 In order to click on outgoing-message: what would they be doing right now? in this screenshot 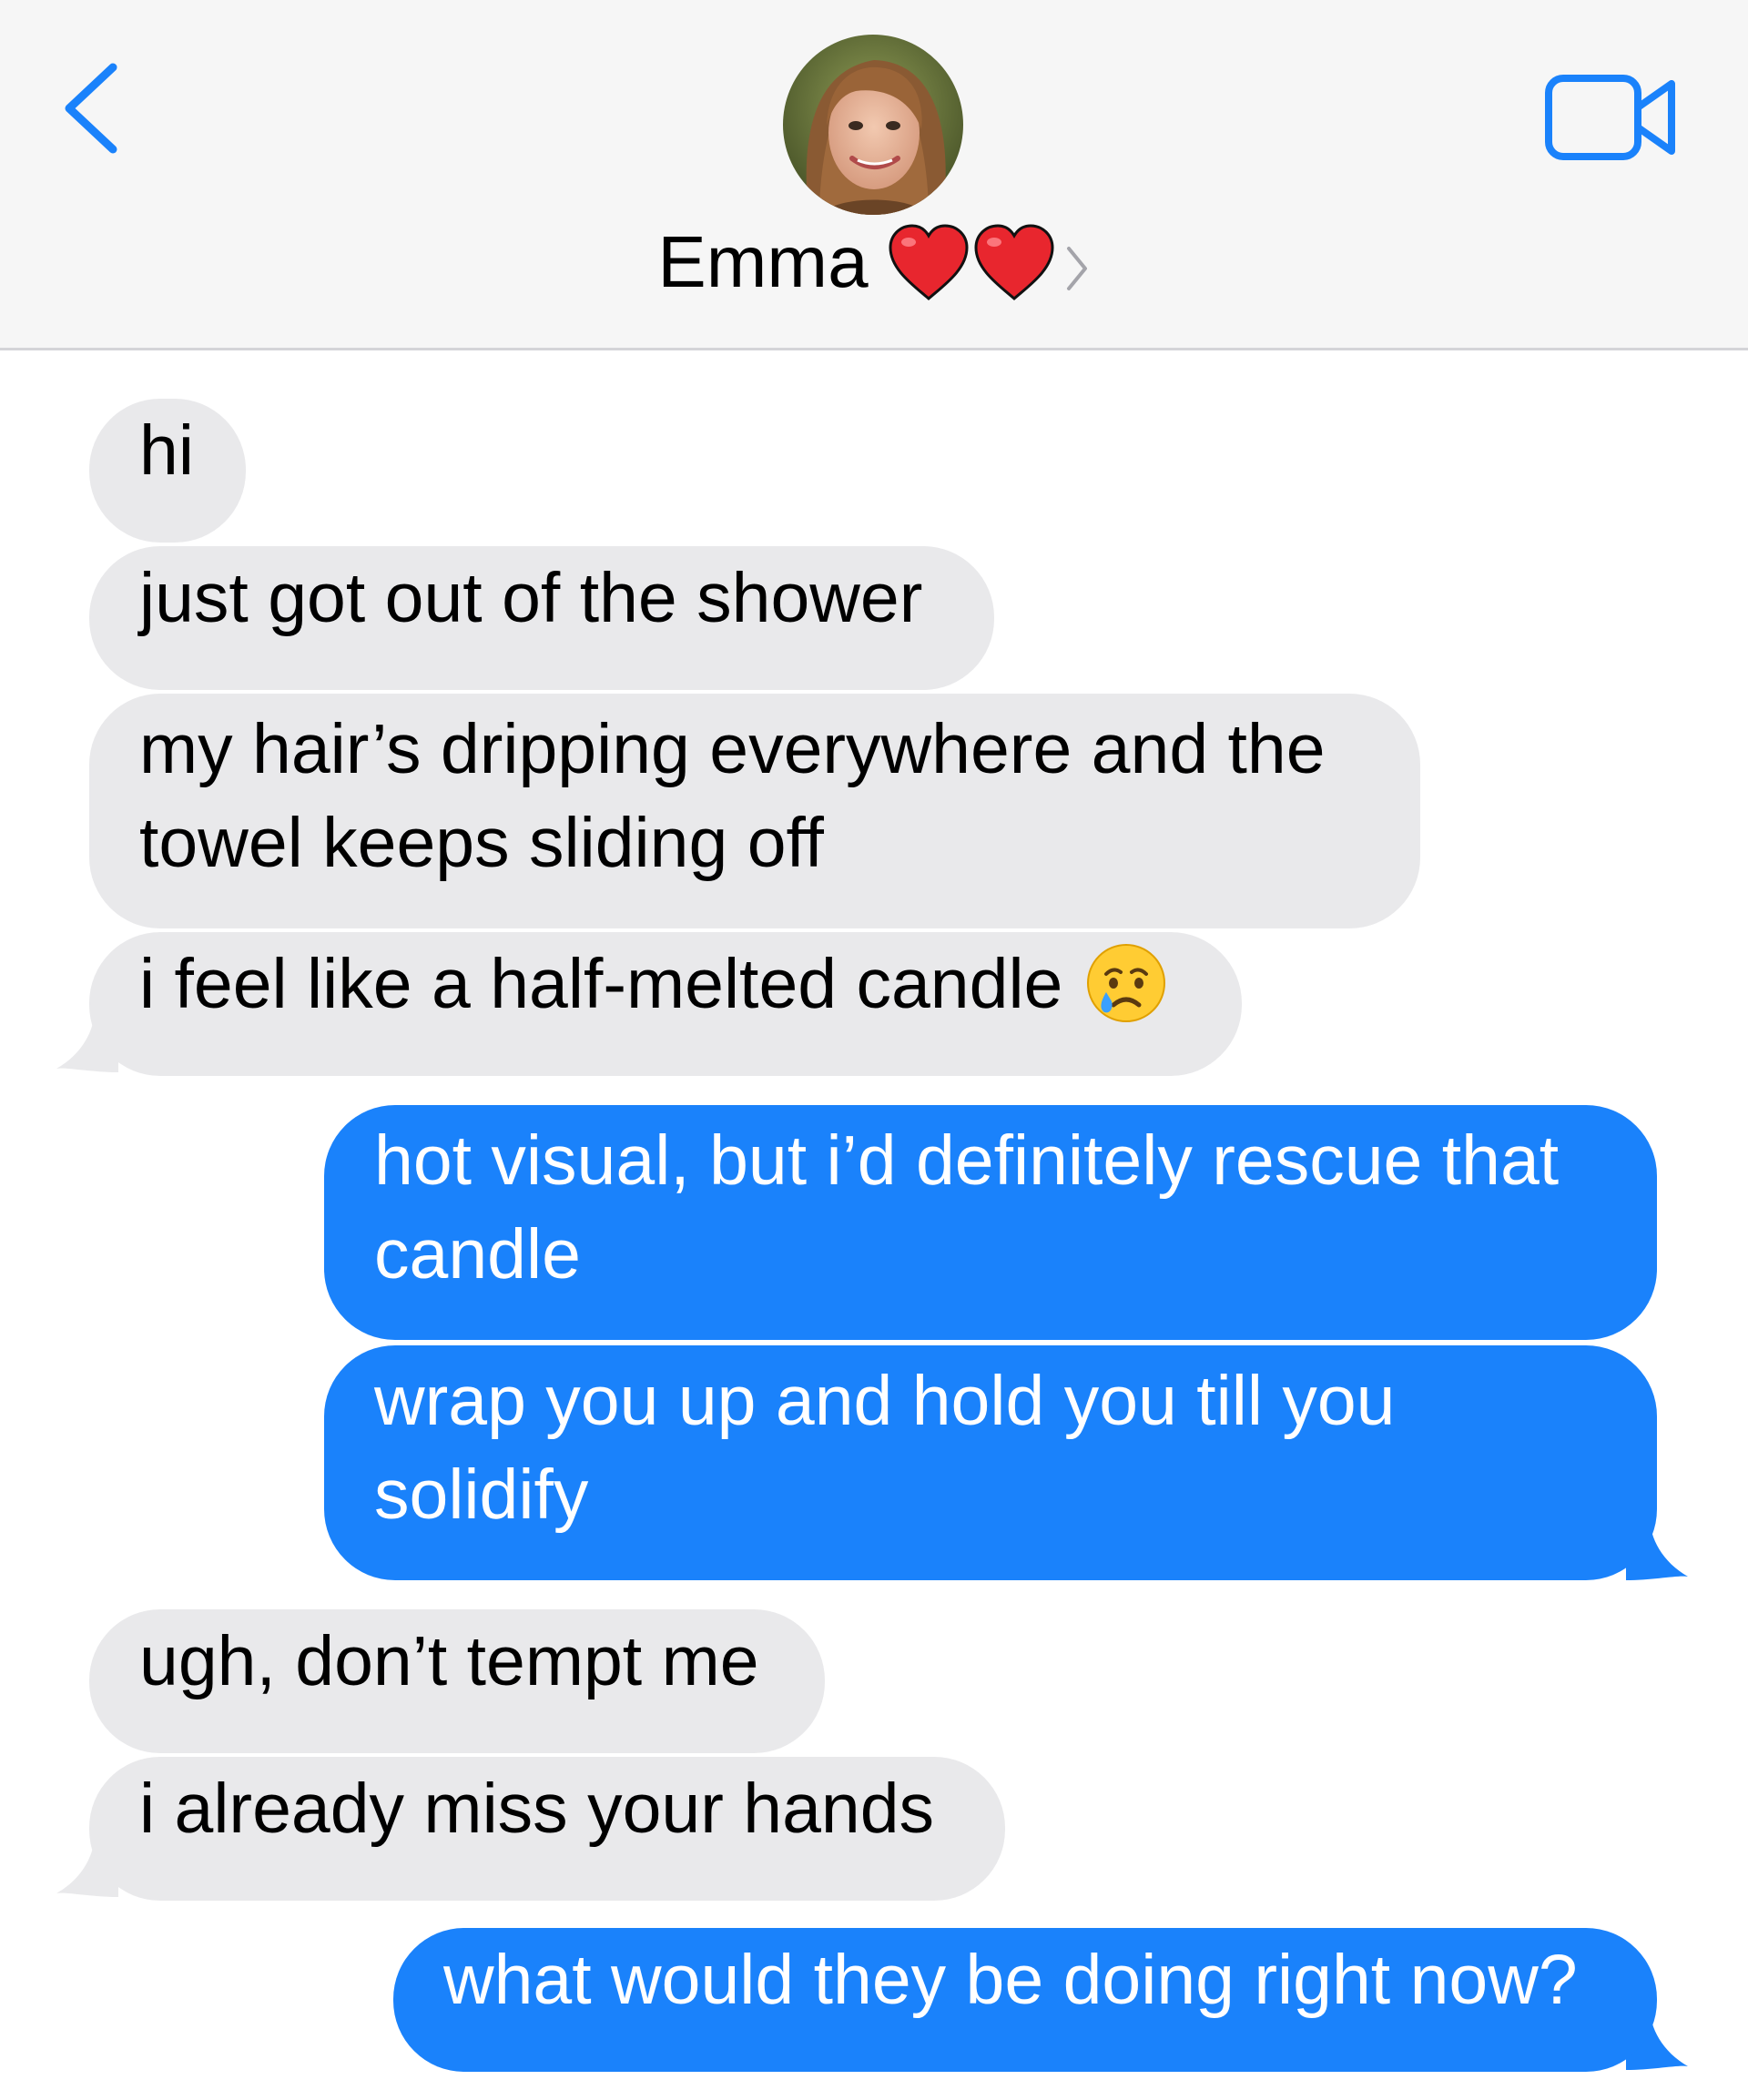, I will do `click(1025, 2000)`.